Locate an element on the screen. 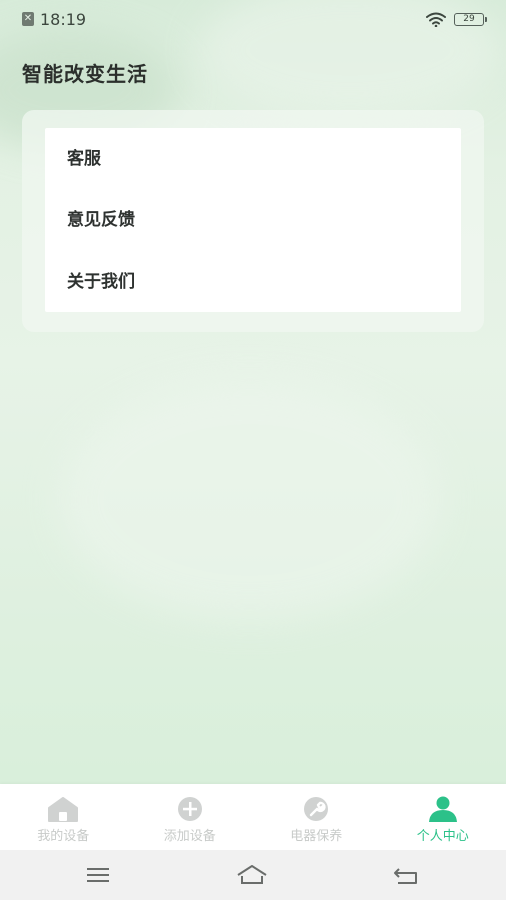  page-title: 智能改变生活 is located at coordinates (85, 74).